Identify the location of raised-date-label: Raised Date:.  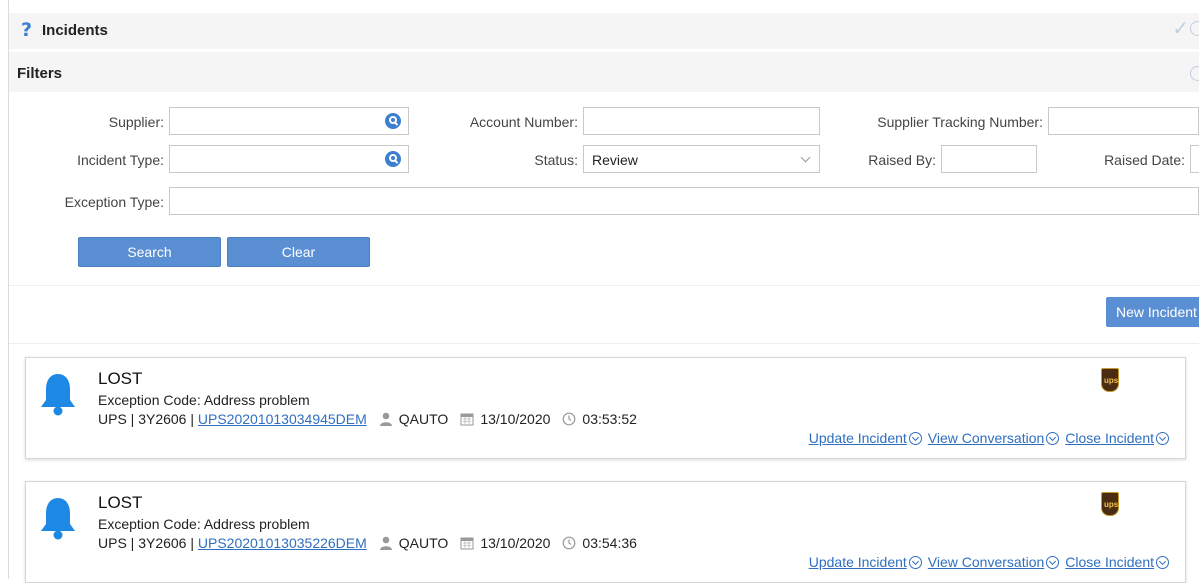
(1144, 160).